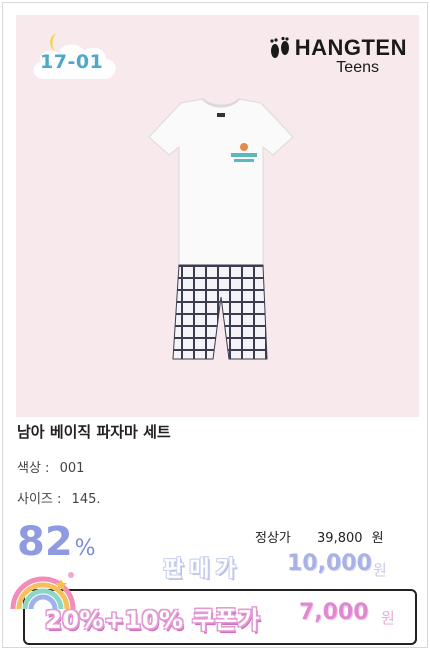 The width and height of the screenshot is (430, 650). What do you see at coordinates (350, 47) in the screenshot?
I see `brand-name: HANGTEN` at bounding box center [350, 47].